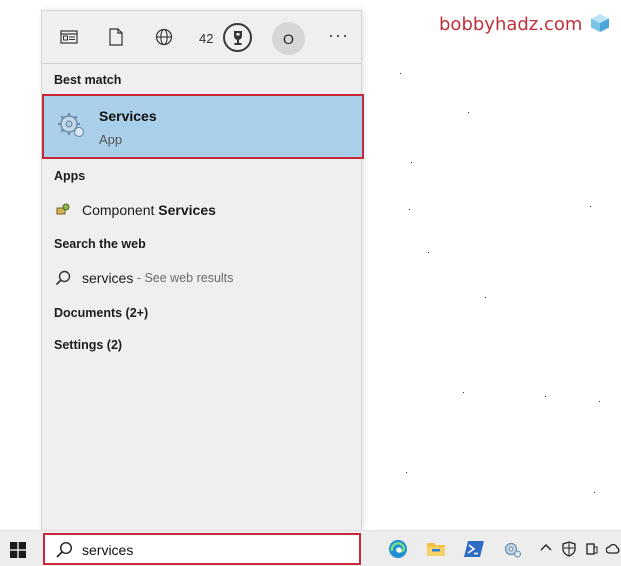 This screenshot has width=621, height=566. Describe the element at coordinates (600, 23) in the screenshot. I see `cube-logo-icon` at that location.